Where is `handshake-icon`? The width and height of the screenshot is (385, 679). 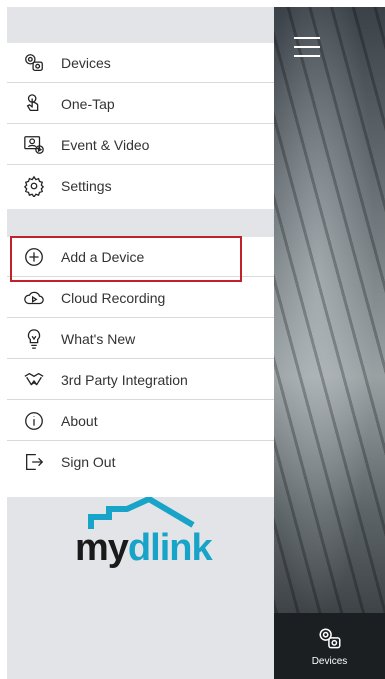 handshake-icon is located at coordinates (34, 380).